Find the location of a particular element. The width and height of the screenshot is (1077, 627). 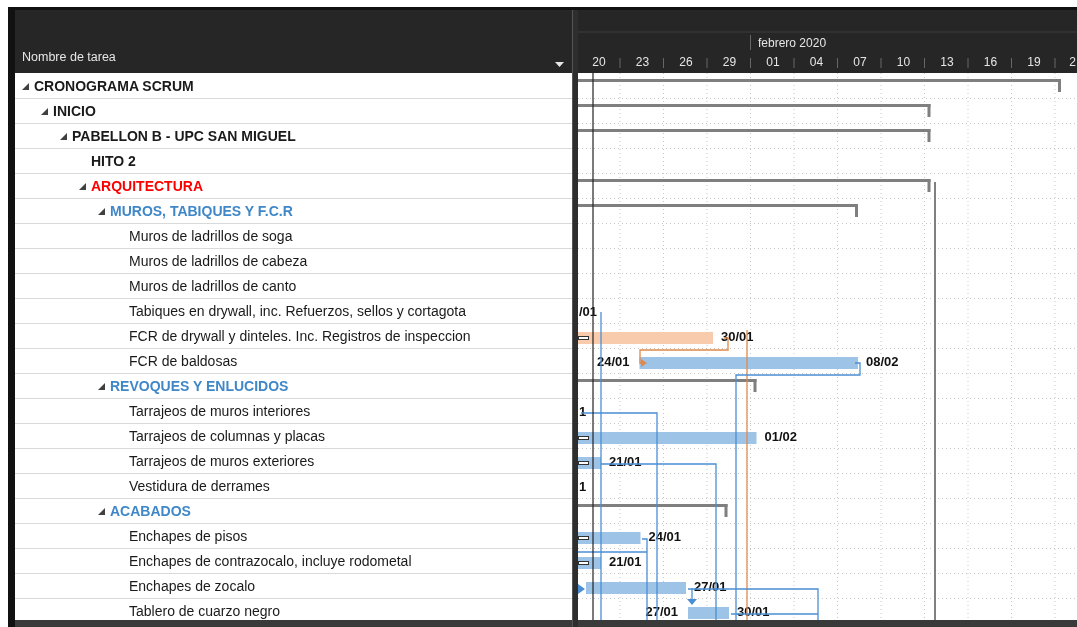

date-label: 08/02 is located at coordinates (882, 361).